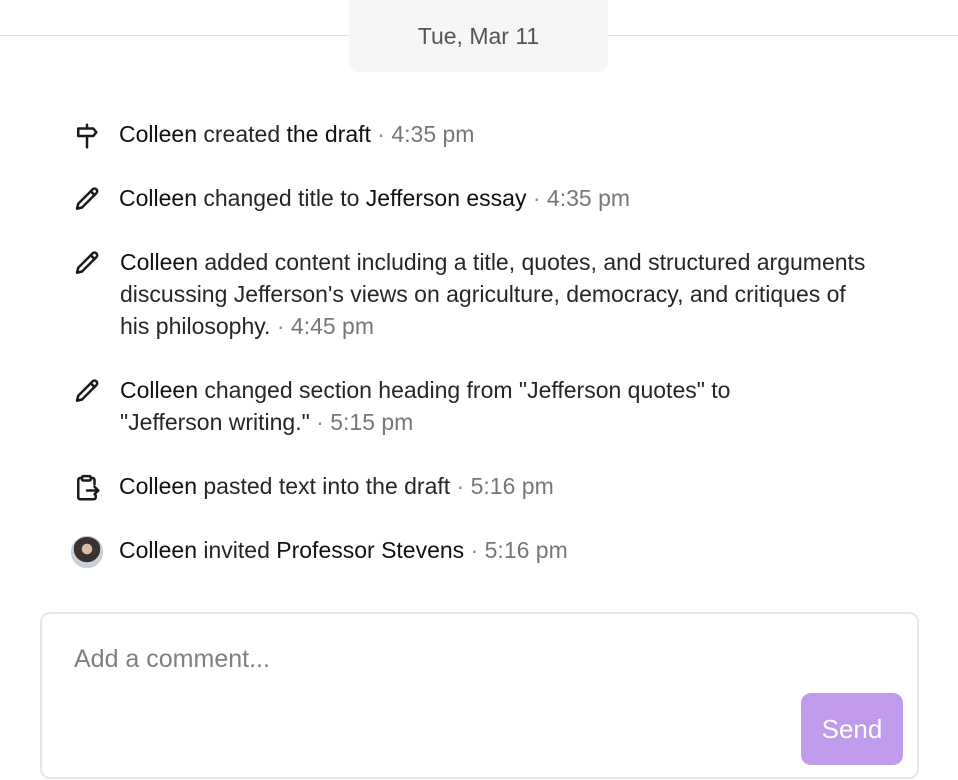  What do you see at coordinates (424, 659) in the screenshot?
I see `comment-input` at bounding box center [424, 659].